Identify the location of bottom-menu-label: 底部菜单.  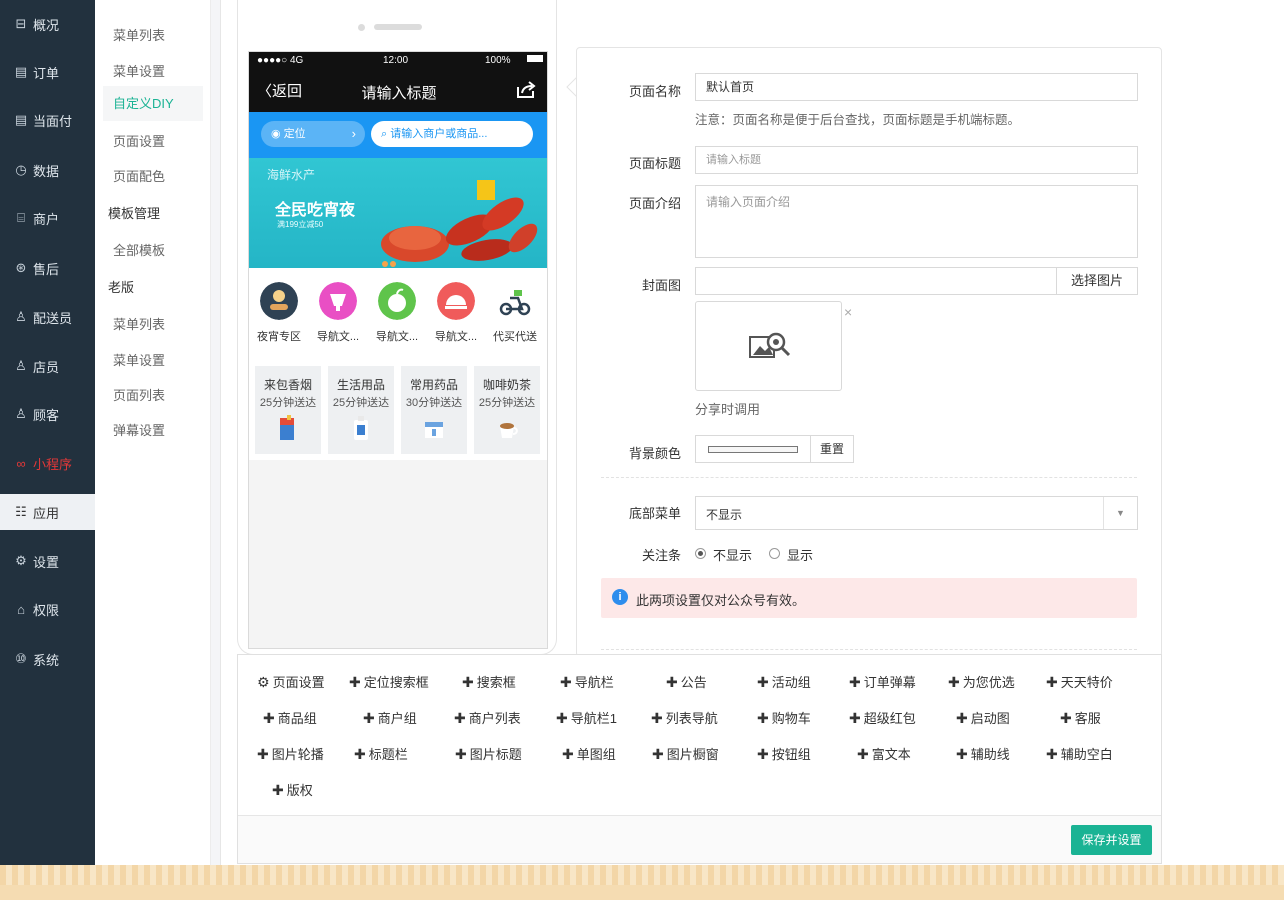
(654, 513).